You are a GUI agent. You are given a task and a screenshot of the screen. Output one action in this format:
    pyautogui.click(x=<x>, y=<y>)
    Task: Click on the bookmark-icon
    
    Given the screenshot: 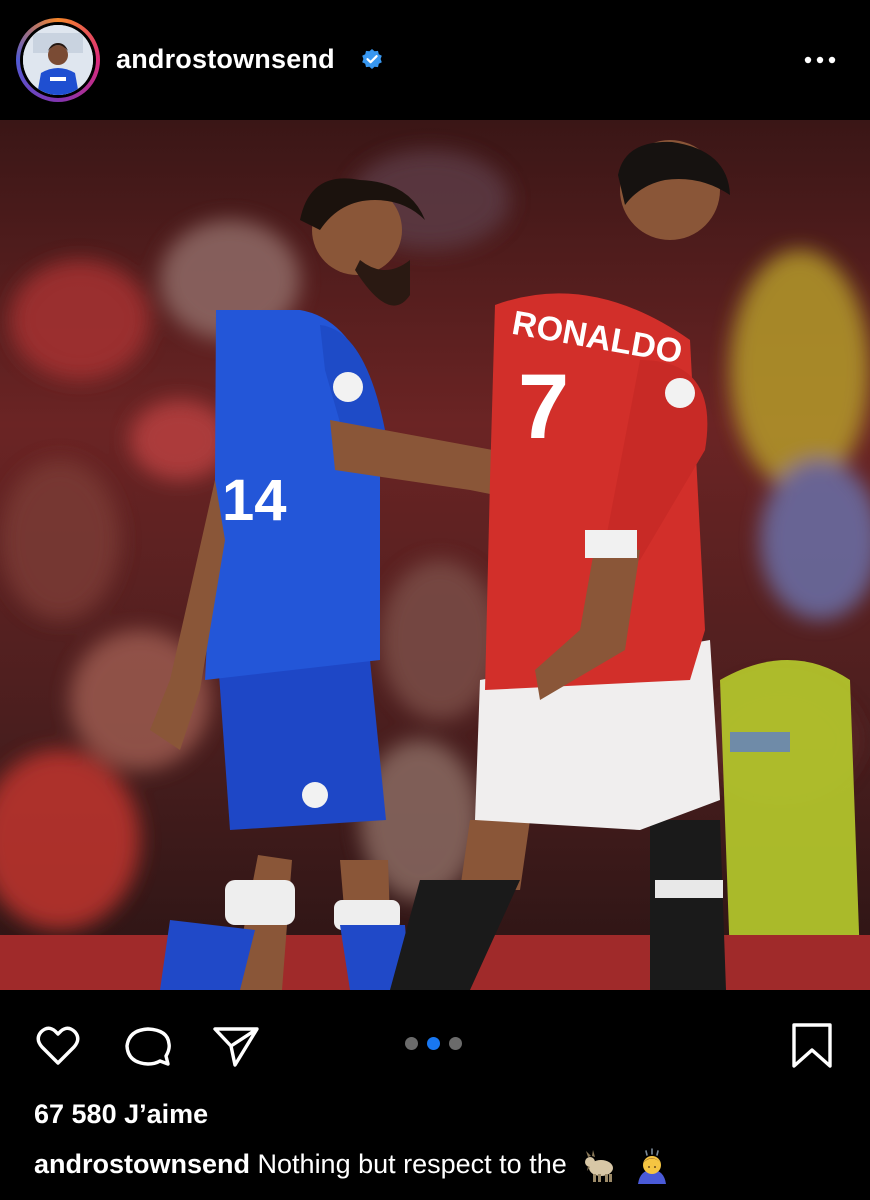 What is the action you would take?
    pyautogui.click(x=812, y=1046)
    